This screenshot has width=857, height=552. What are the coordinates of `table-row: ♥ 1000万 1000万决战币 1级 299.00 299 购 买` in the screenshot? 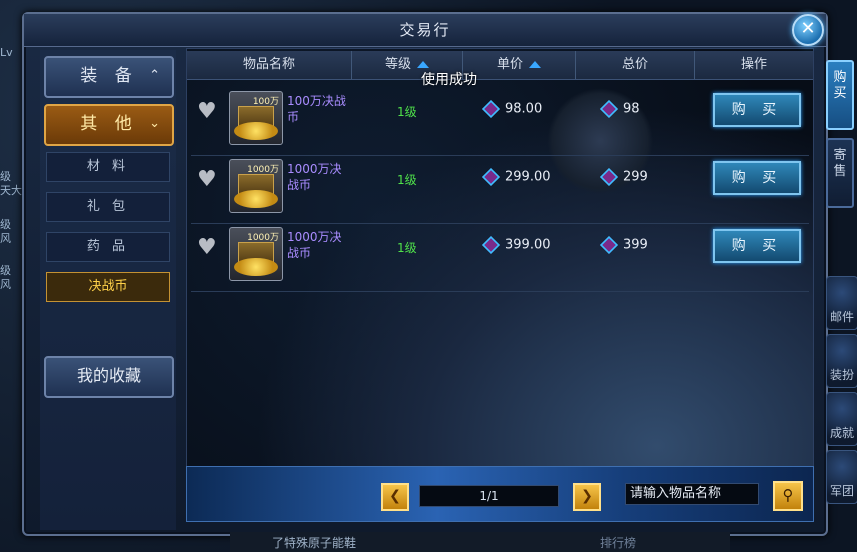 It's located at (500, 190).